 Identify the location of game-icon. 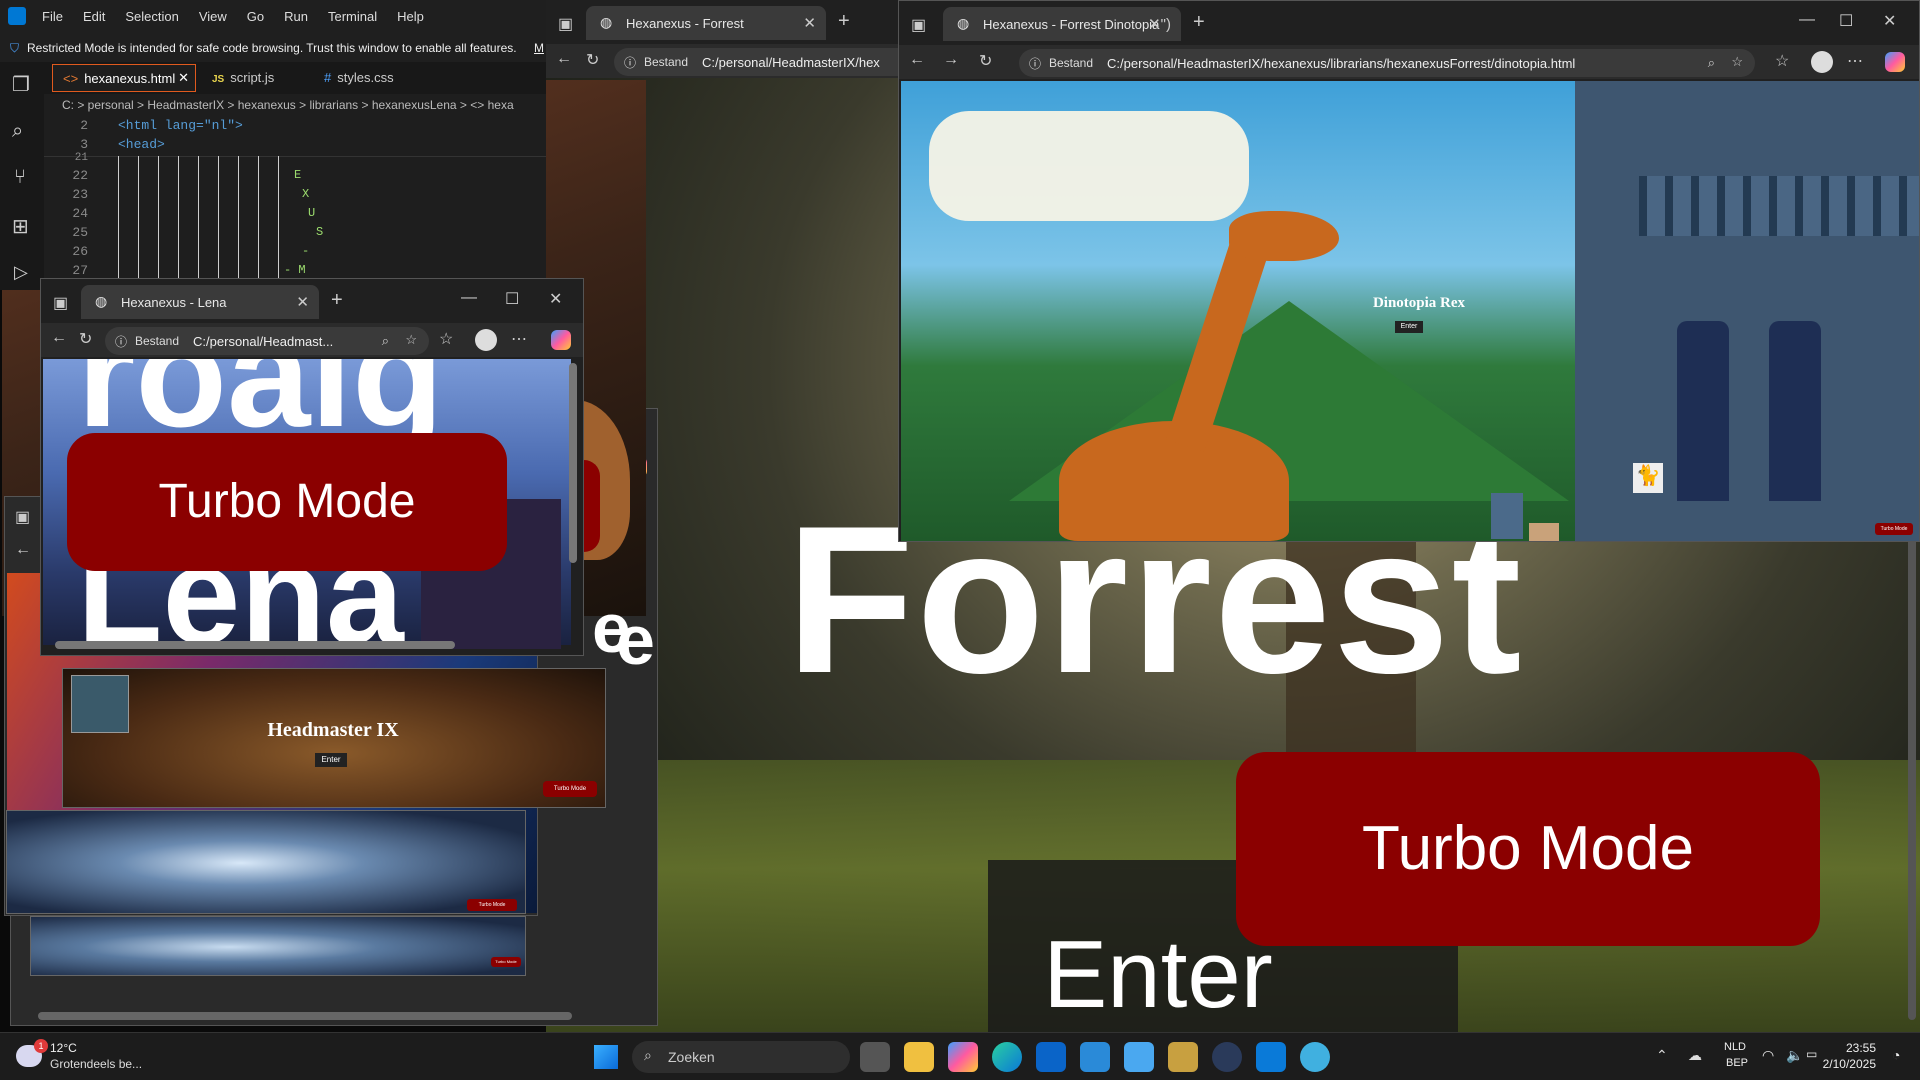
(1183, 1057).